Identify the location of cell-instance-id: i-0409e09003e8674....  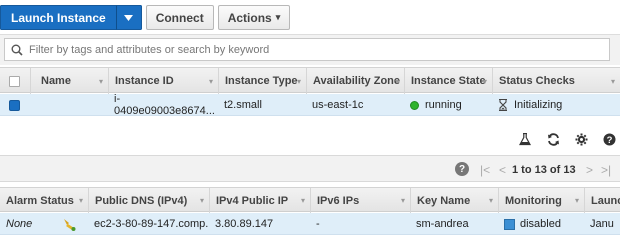
(164, 105).